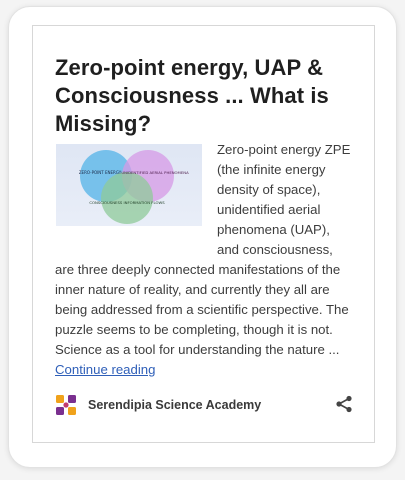 The image size is (405, 480). What do you see at coordinates (105, 369) in the screenshot?
I see `continue-reading-link: Continue reading` at bounding box center [105, 369].